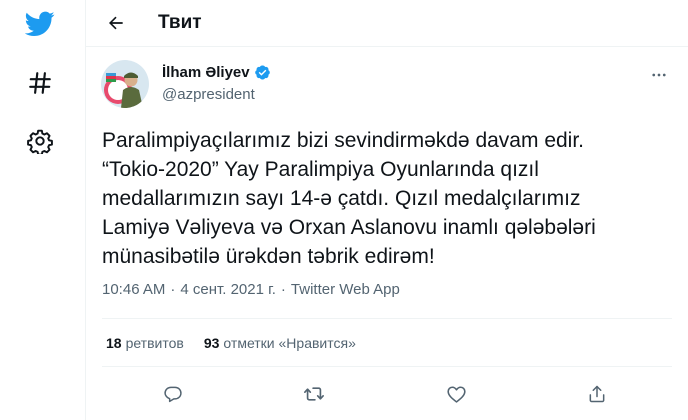 This screenshot has height=420, width=688. I want to click on page-title: Твит, so click(180, 22).